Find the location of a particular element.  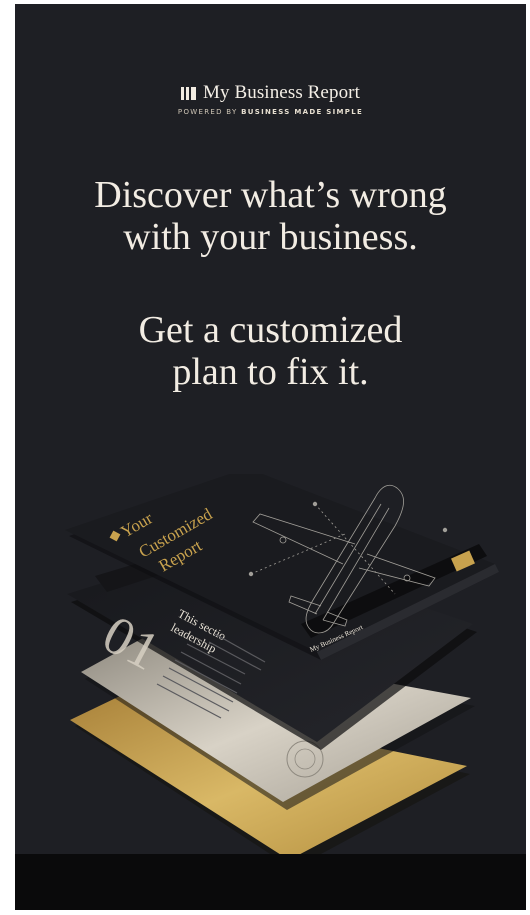

bottom-bar is located at coordinates (270, 882).